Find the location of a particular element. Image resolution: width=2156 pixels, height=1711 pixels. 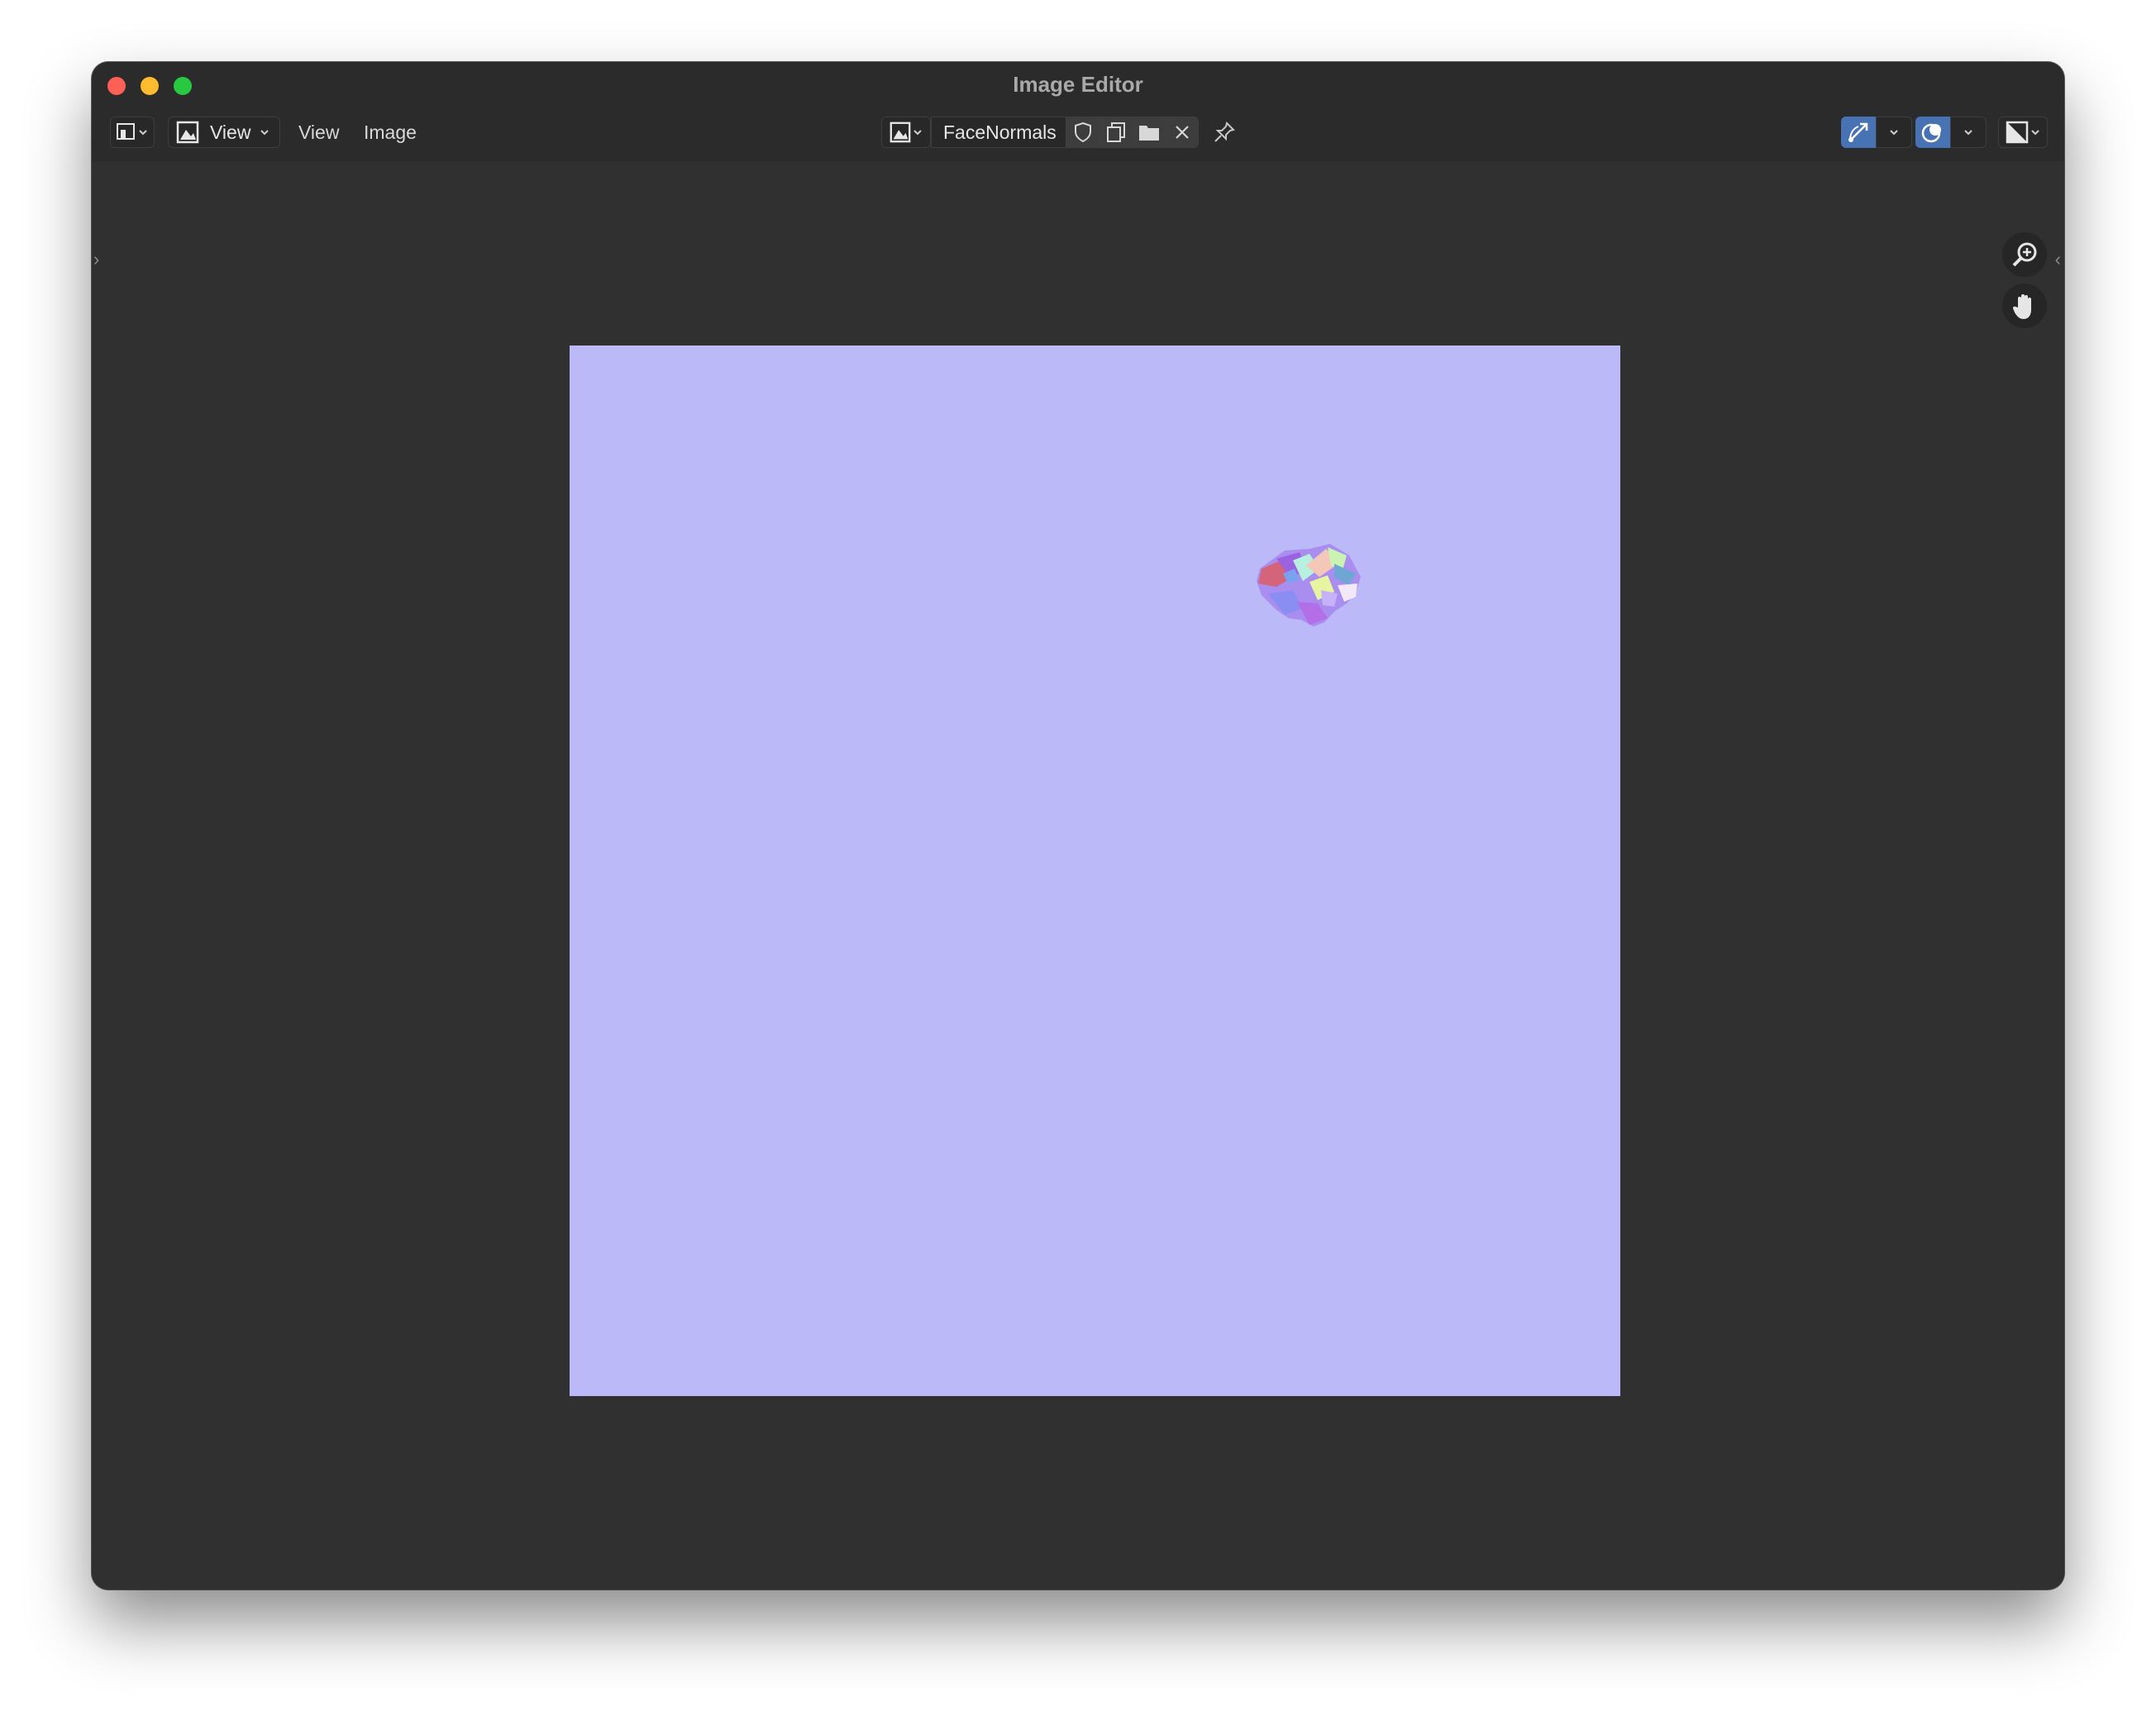

image-editor-icon is located at coordinates (126, 132).